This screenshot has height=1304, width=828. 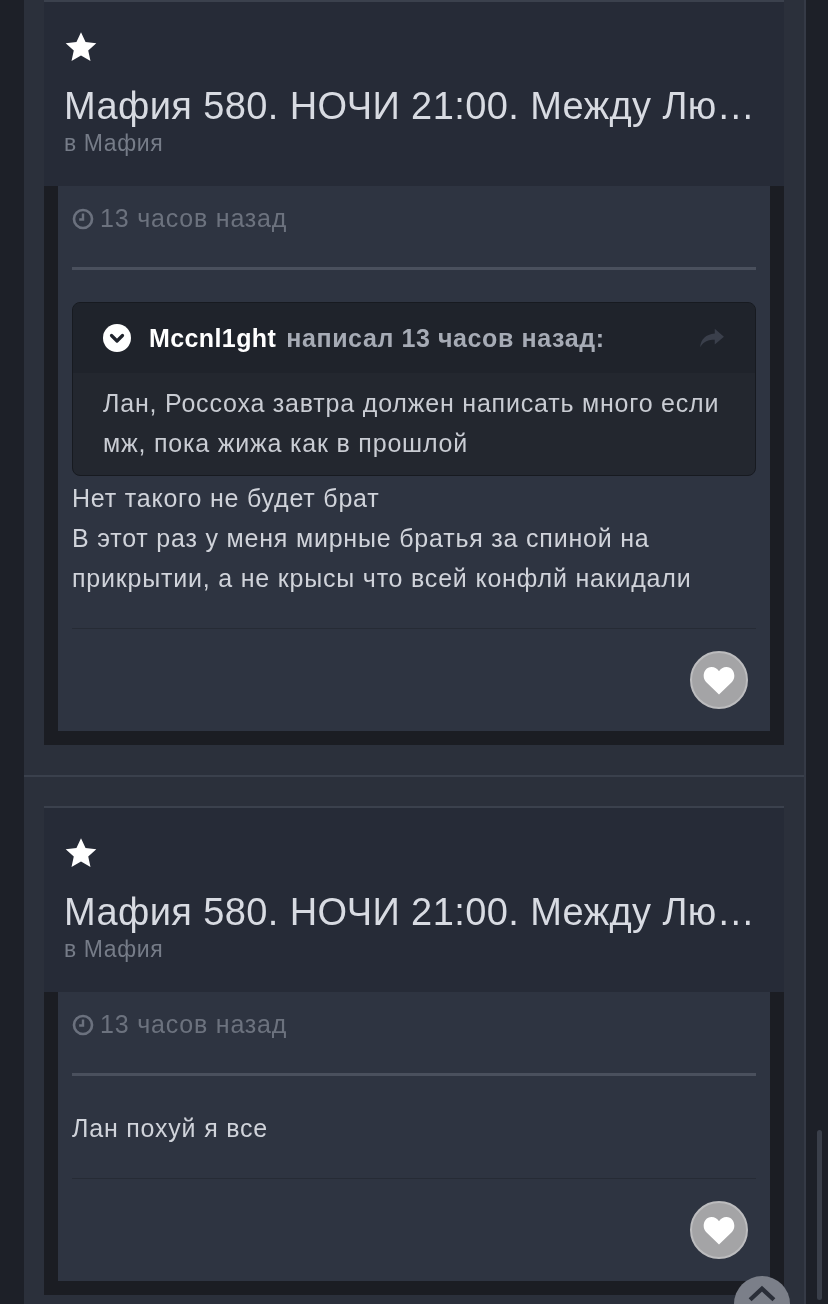 What do you see at coordinates (446, 338) in the screenshot?
I see `quote-meta: написал 13 часов назад:` at bounding box center [446, 338].